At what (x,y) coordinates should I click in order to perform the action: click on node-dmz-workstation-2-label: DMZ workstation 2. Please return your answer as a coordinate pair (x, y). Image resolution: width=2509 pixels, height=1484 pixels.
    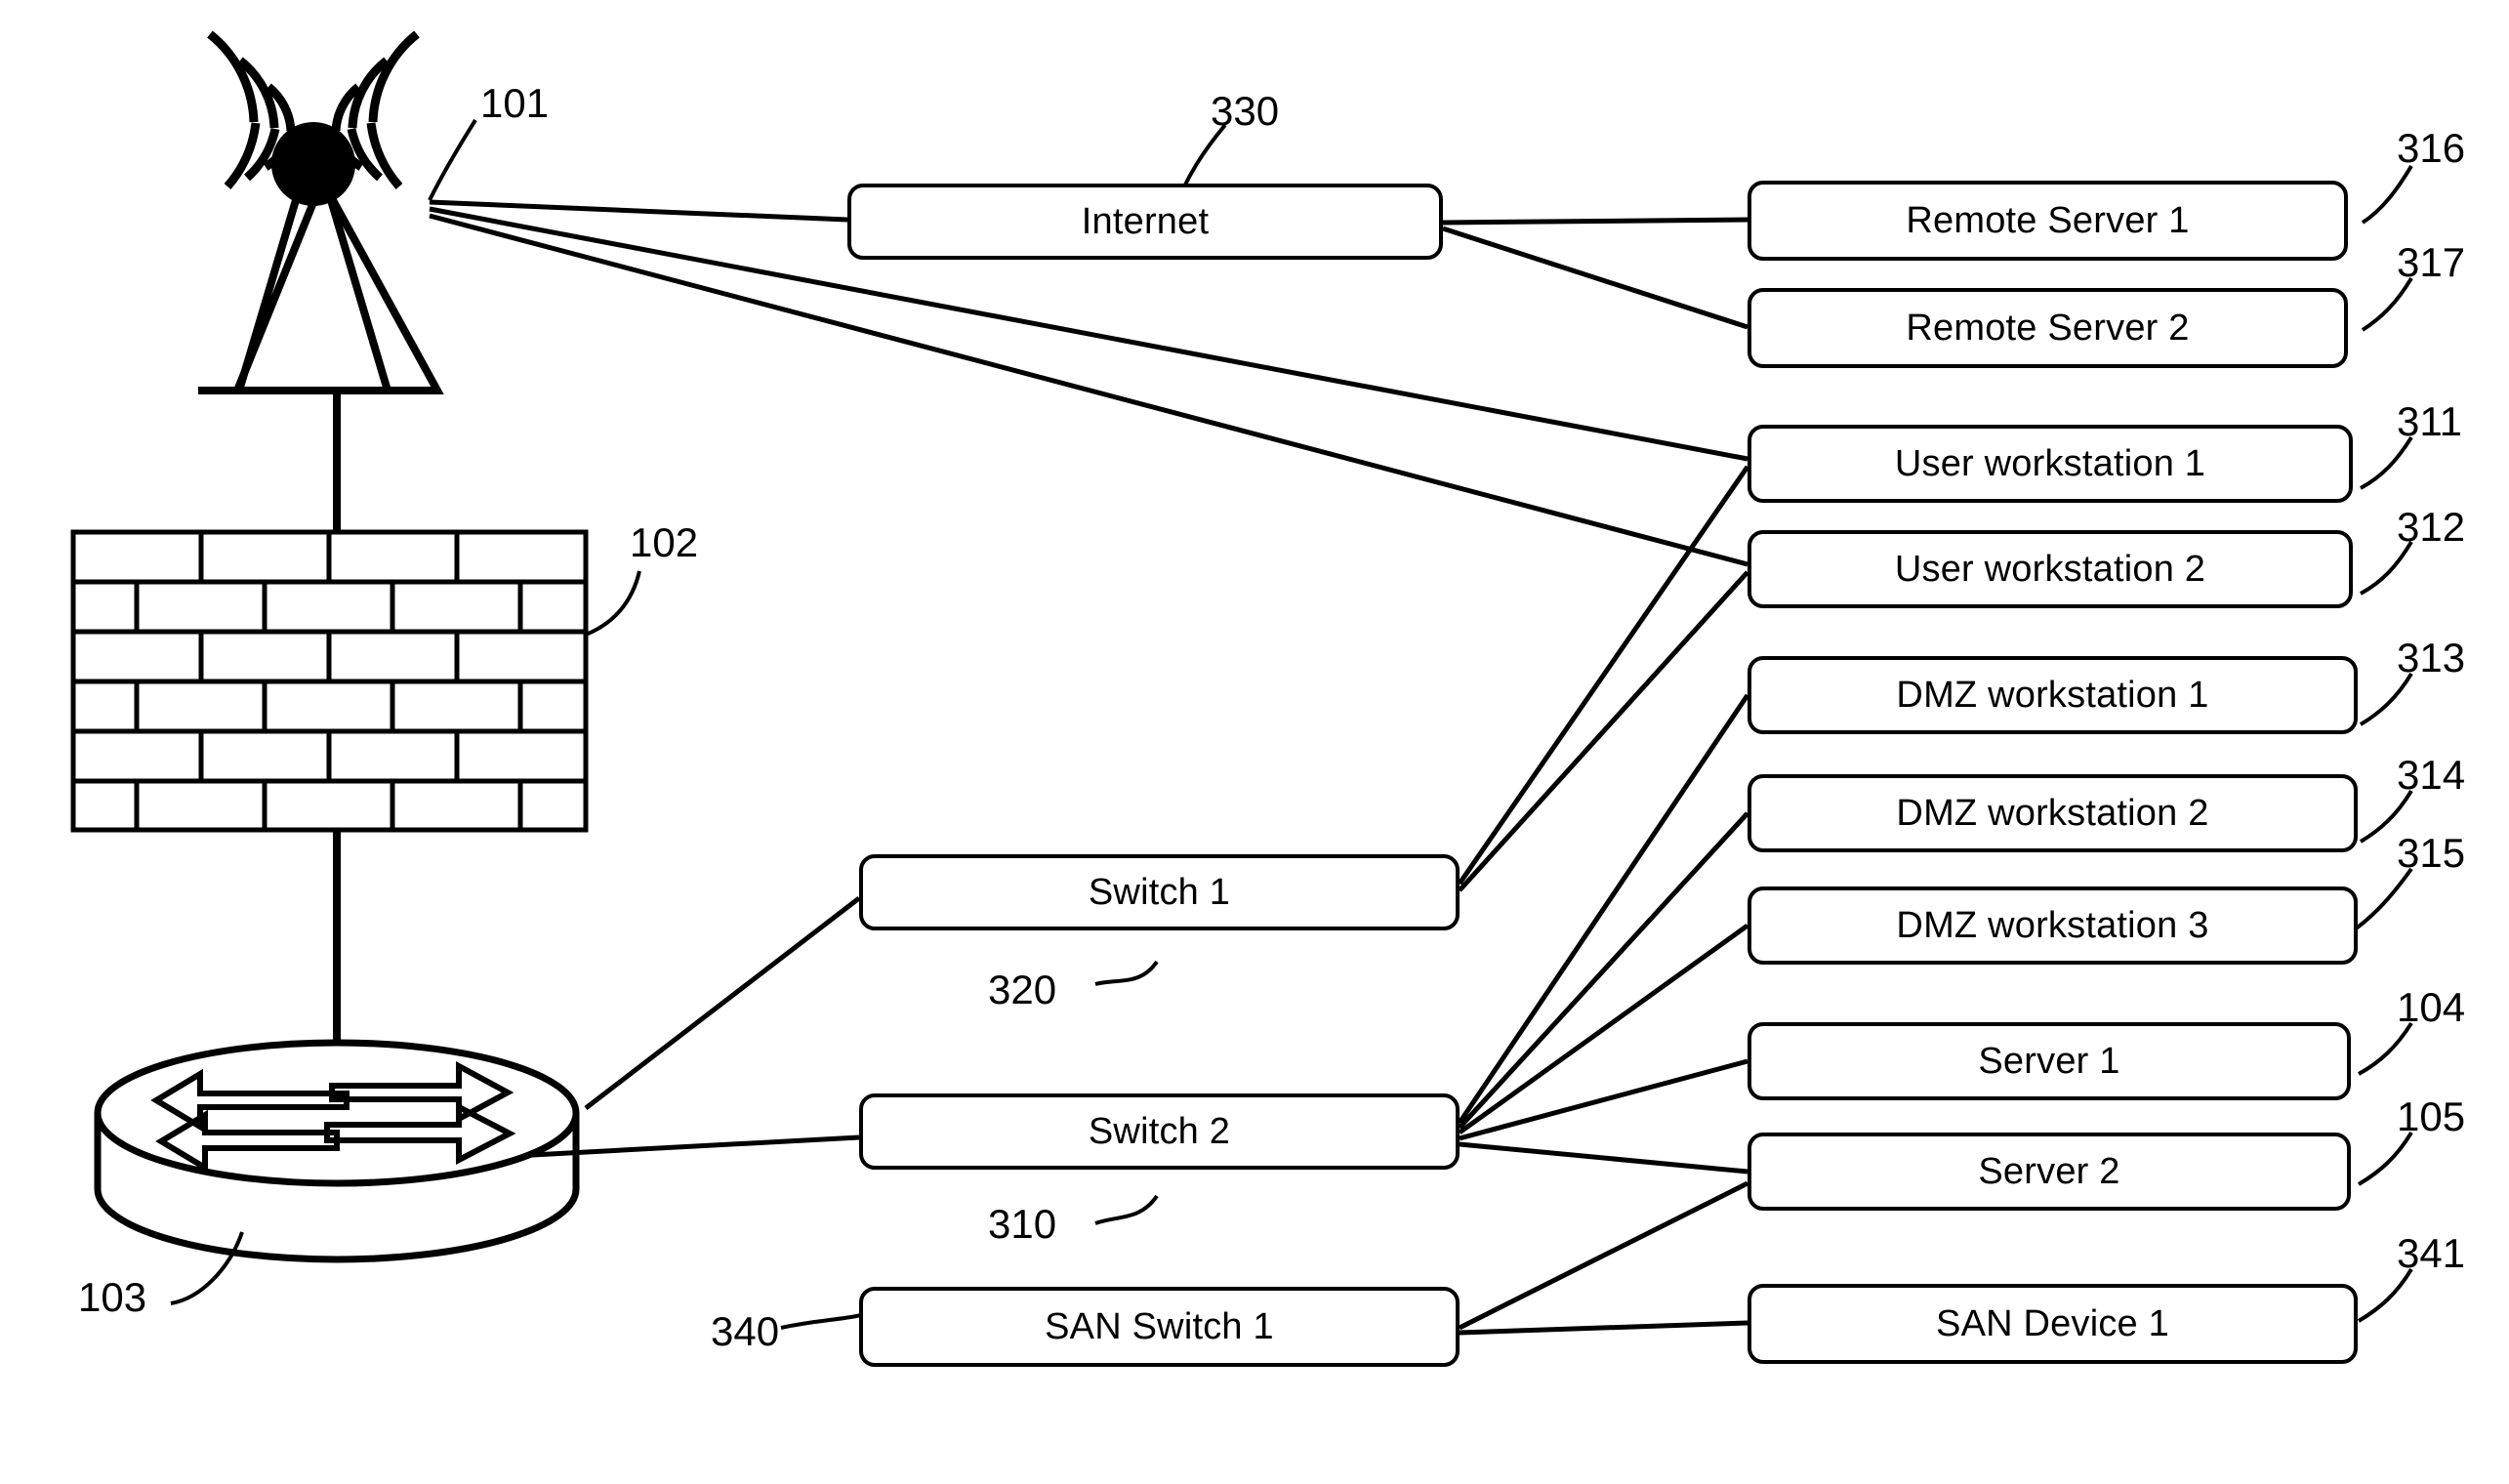
    Looking at the image, I should click on (2052, 813).